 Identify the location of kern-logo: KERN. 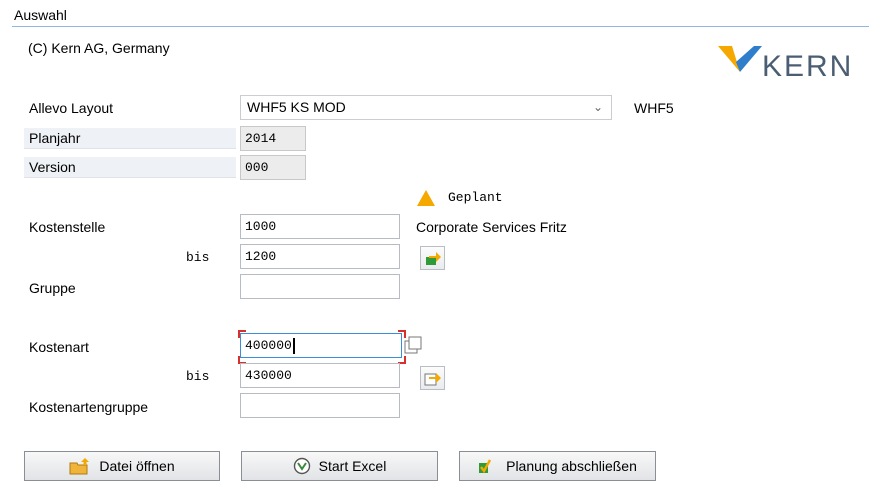
(788, 62).